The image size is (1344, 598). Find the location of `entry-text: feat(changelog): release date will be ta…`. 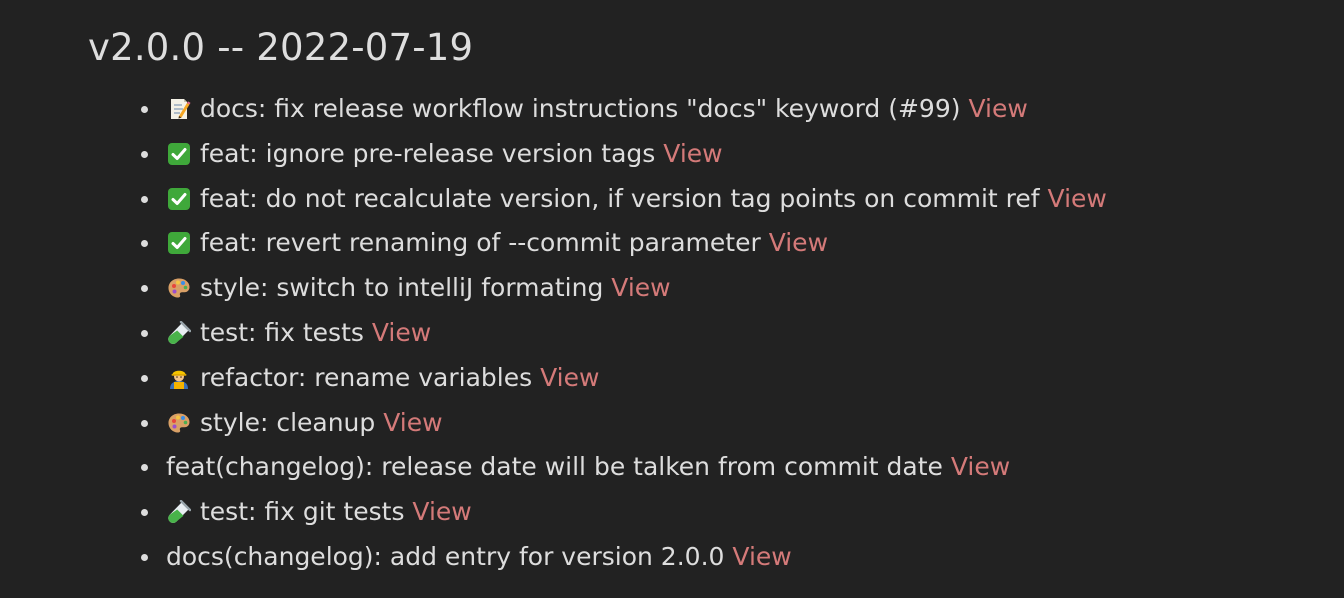

entry-text: feat(changelog): release date will be ta… is located at coordinates (554, 467).